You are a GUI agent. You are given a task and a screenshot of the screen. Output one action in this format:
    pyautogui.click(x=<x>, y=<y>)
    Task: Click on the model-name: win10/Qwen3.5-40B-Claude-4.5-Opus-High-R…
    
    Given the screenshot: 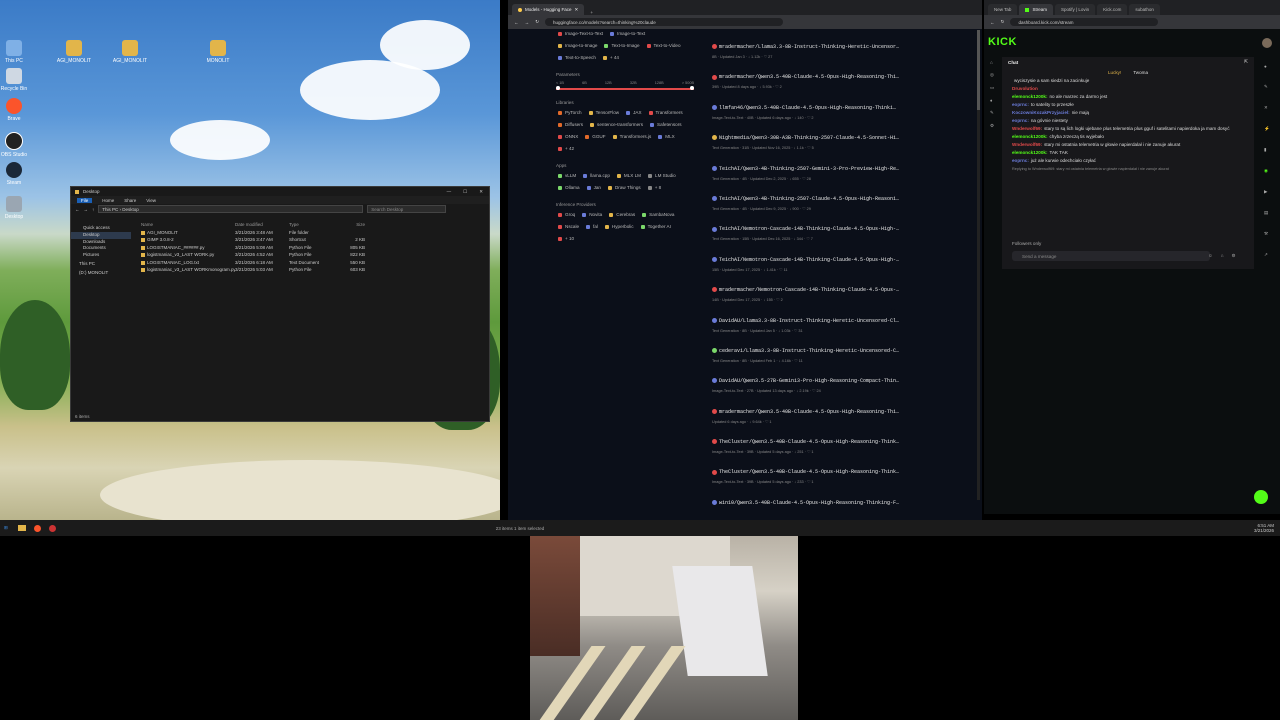 What is the action you would take?
    pyautogui.click(x=819, y=503)
    